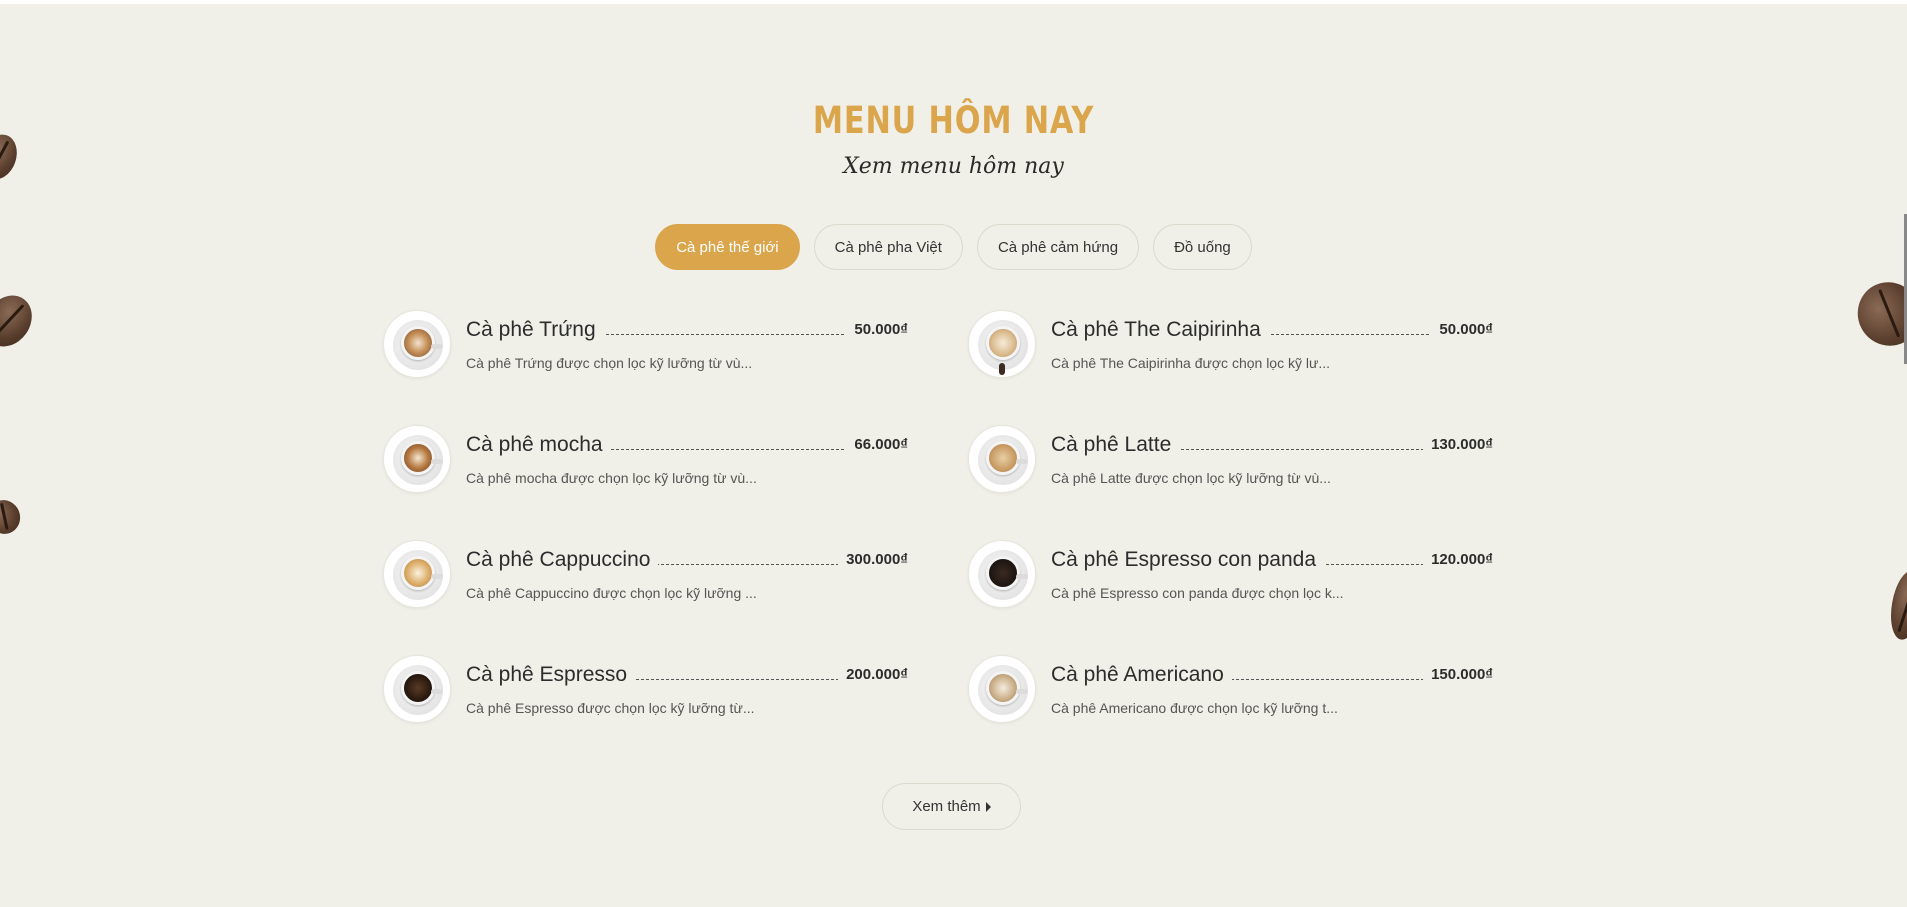 The height and width of the screenshot is (907, 1907). Describe the element at coordinates (417, 689) in the screenshot. I see `espresso-dark-cup-image` at that location.